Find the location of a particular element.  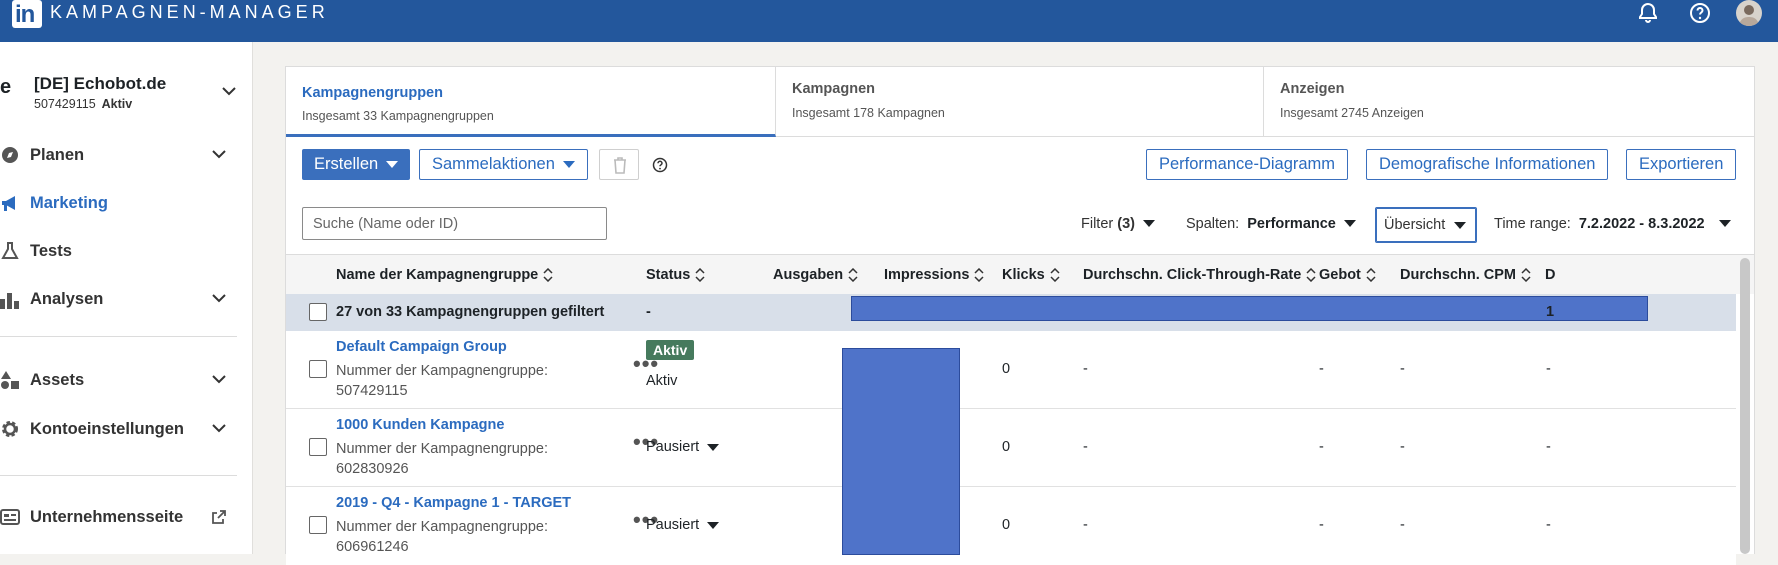

search-input: Suche (Name oder ID) is located at coordinates (454, 223).